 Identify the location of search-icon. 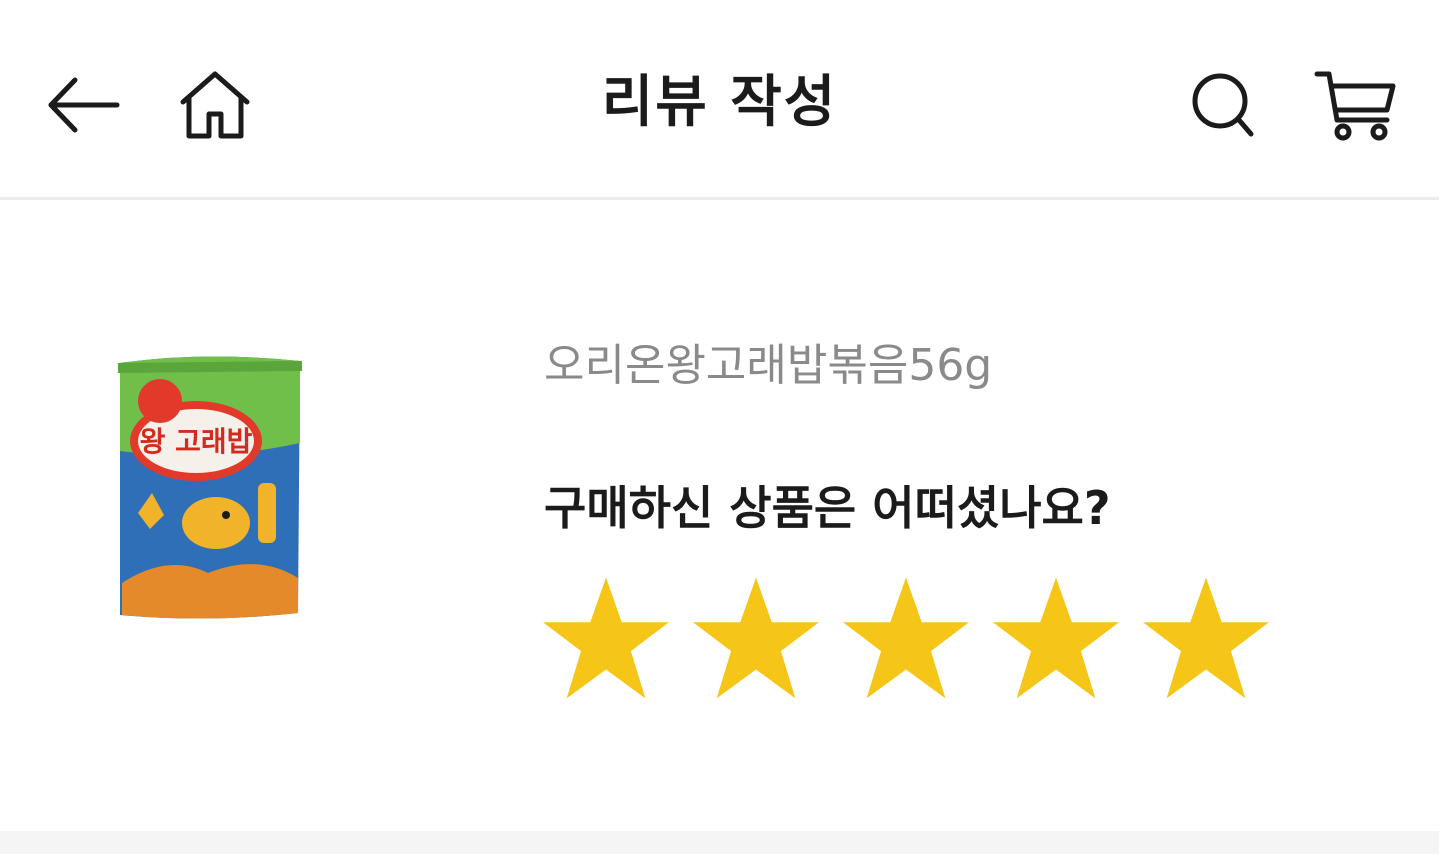
(1223, 105).